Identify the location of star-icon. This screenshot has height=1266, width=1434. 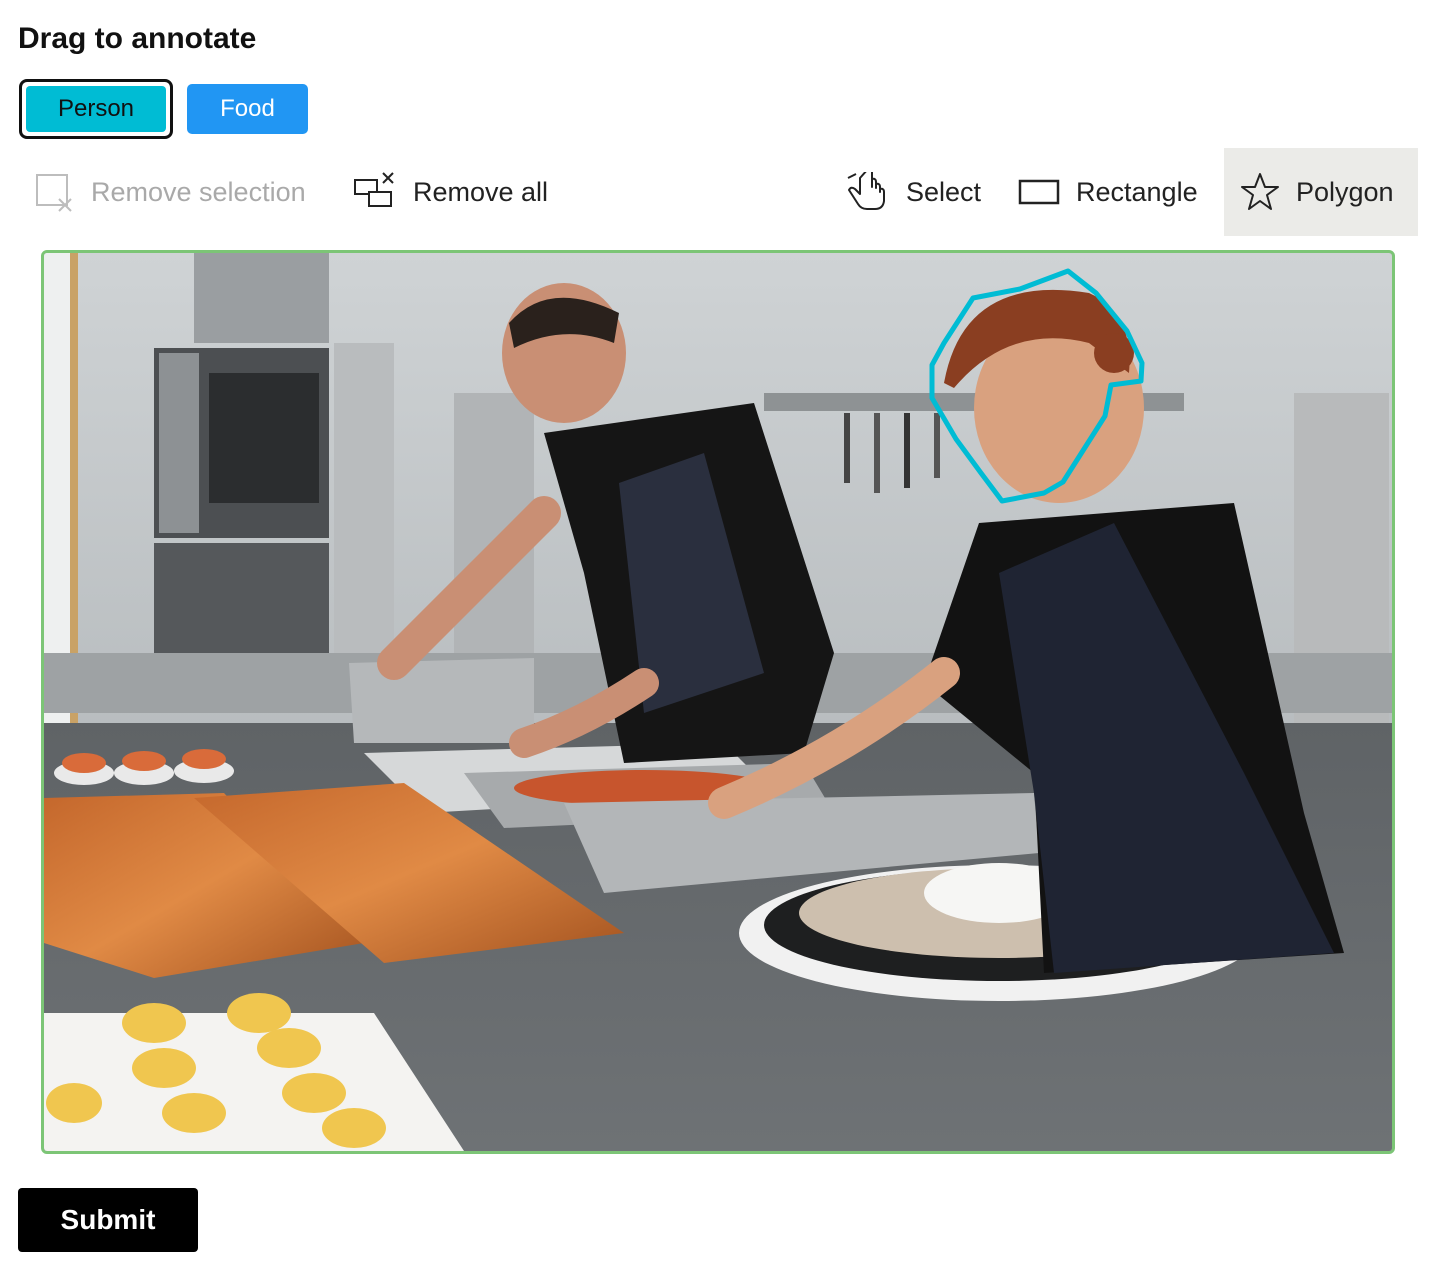
(1260, 192).